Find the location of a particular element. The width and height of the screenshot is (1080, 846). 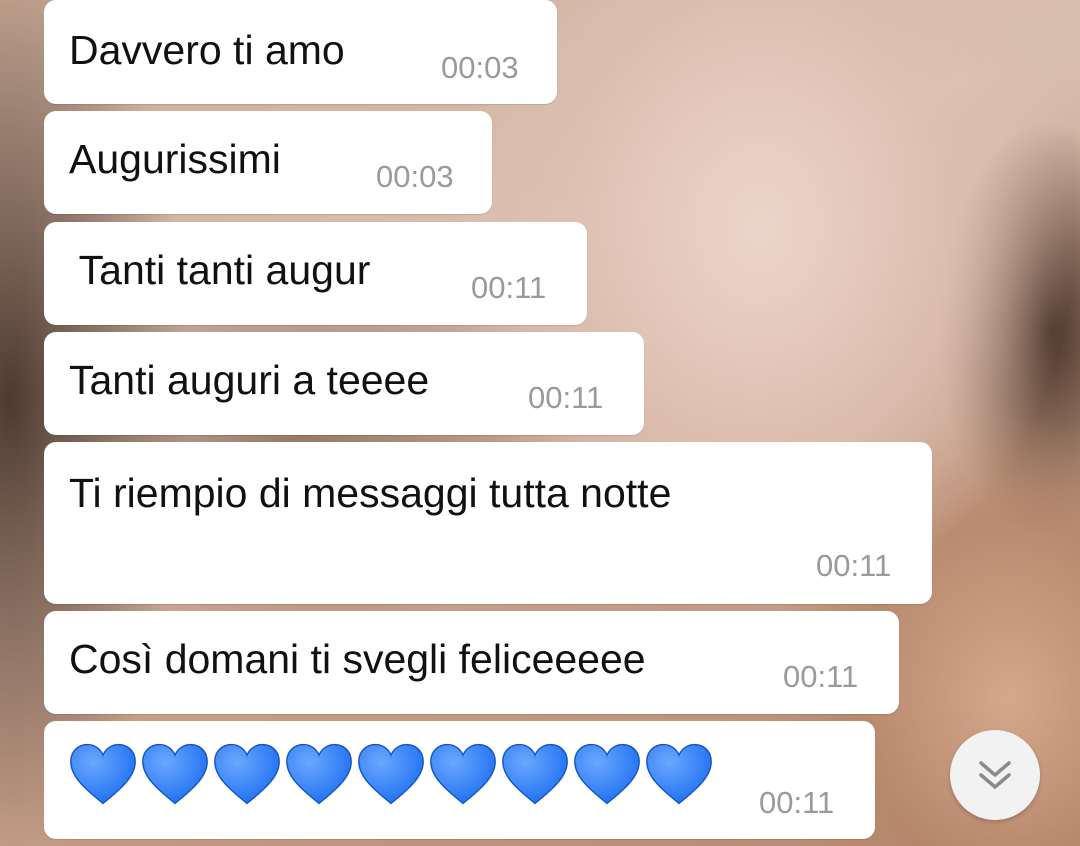

emoji-message is located at coordinates (391, 774).